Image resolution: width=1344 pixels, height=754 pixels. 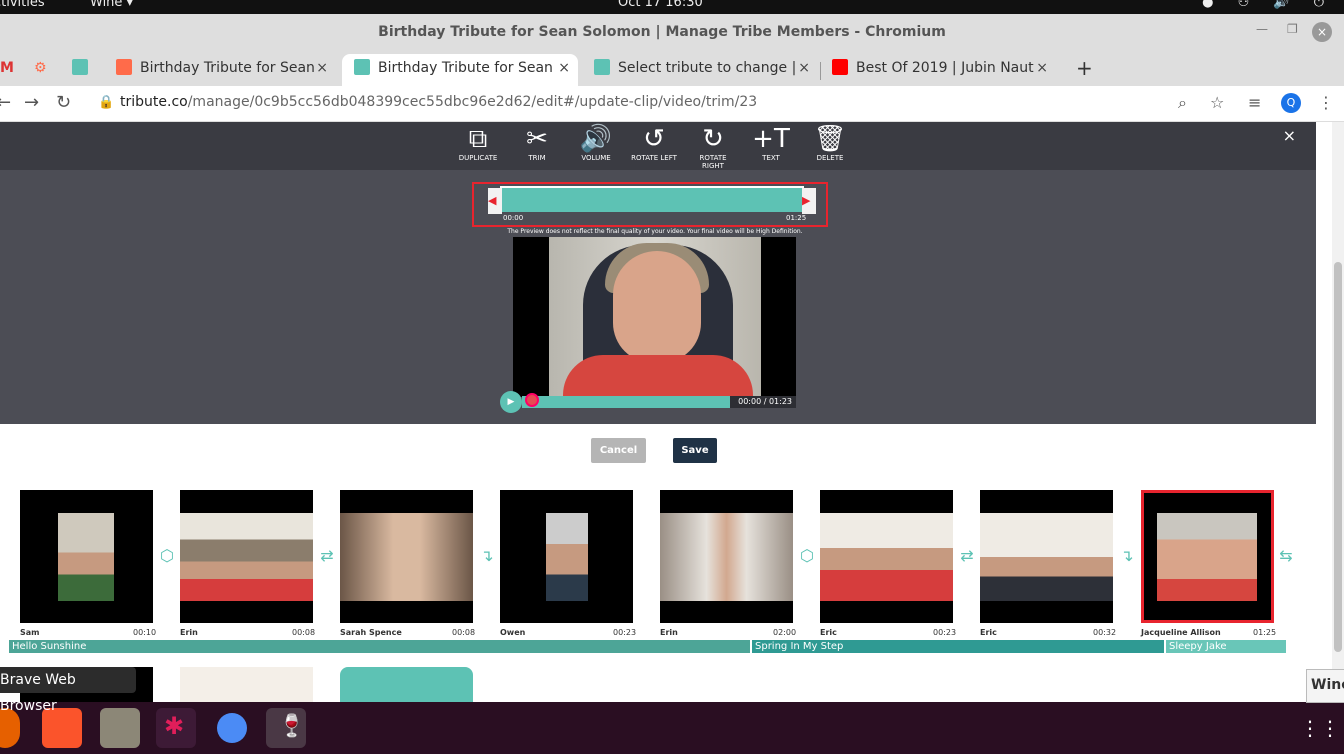 I want to click on app-grid-icon: ⋮⋮⋮, so click(x=1322, y=728).